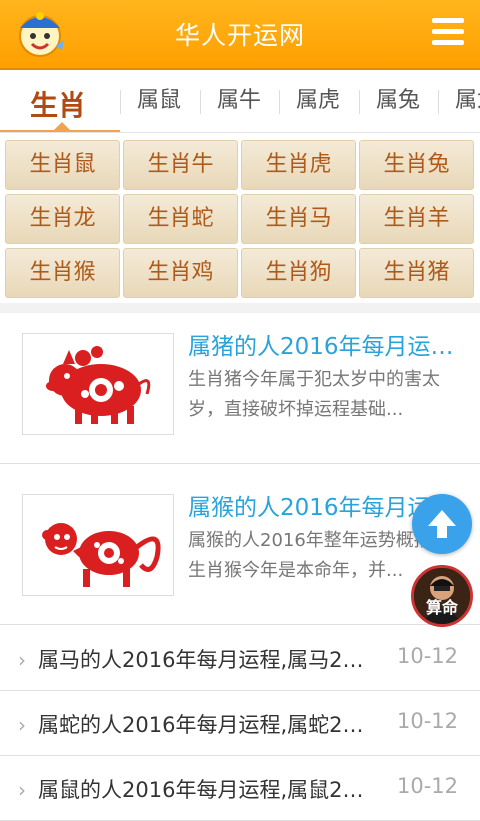 The height and width of the screenshot is (821, 480). I want to click on list-item: › 属蛇的人2016年每月运程,属蛇2016年运势 10-12, so click(240, 723).